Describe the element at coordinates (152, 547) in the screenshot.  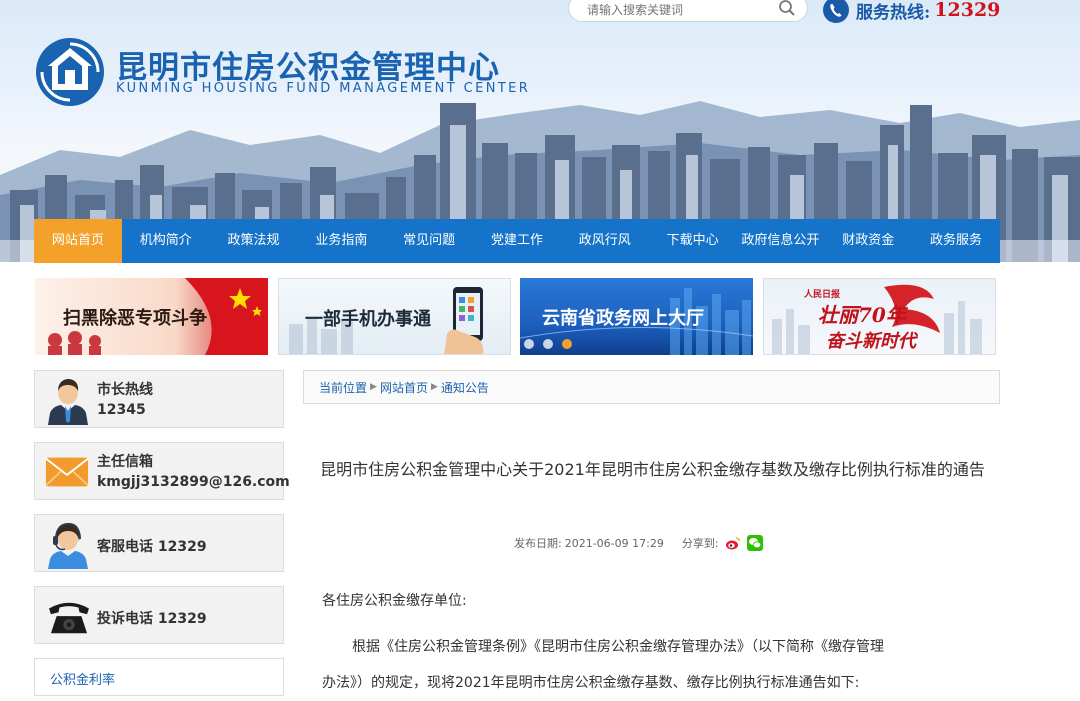
I see `customer-service-label: 客服电话 12329` at that location.